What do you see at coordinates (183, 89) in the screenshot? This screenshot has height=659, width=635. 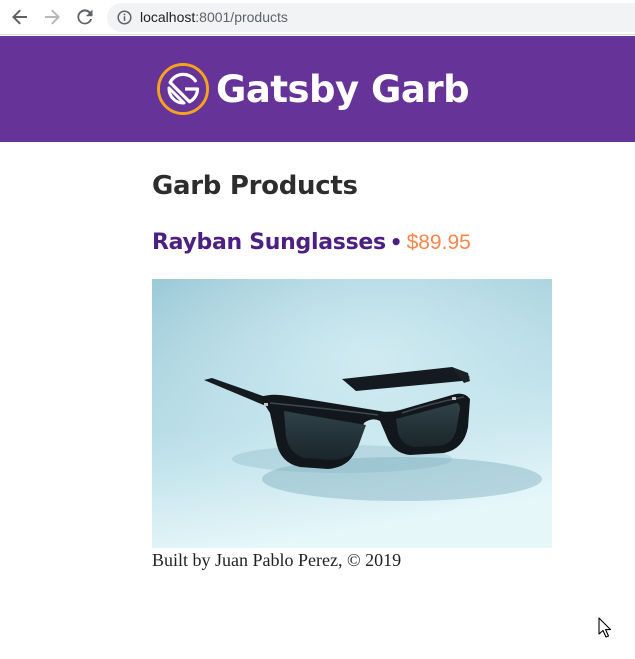 I see `gatsby-logo-icon` at bounding box center [183, 89].